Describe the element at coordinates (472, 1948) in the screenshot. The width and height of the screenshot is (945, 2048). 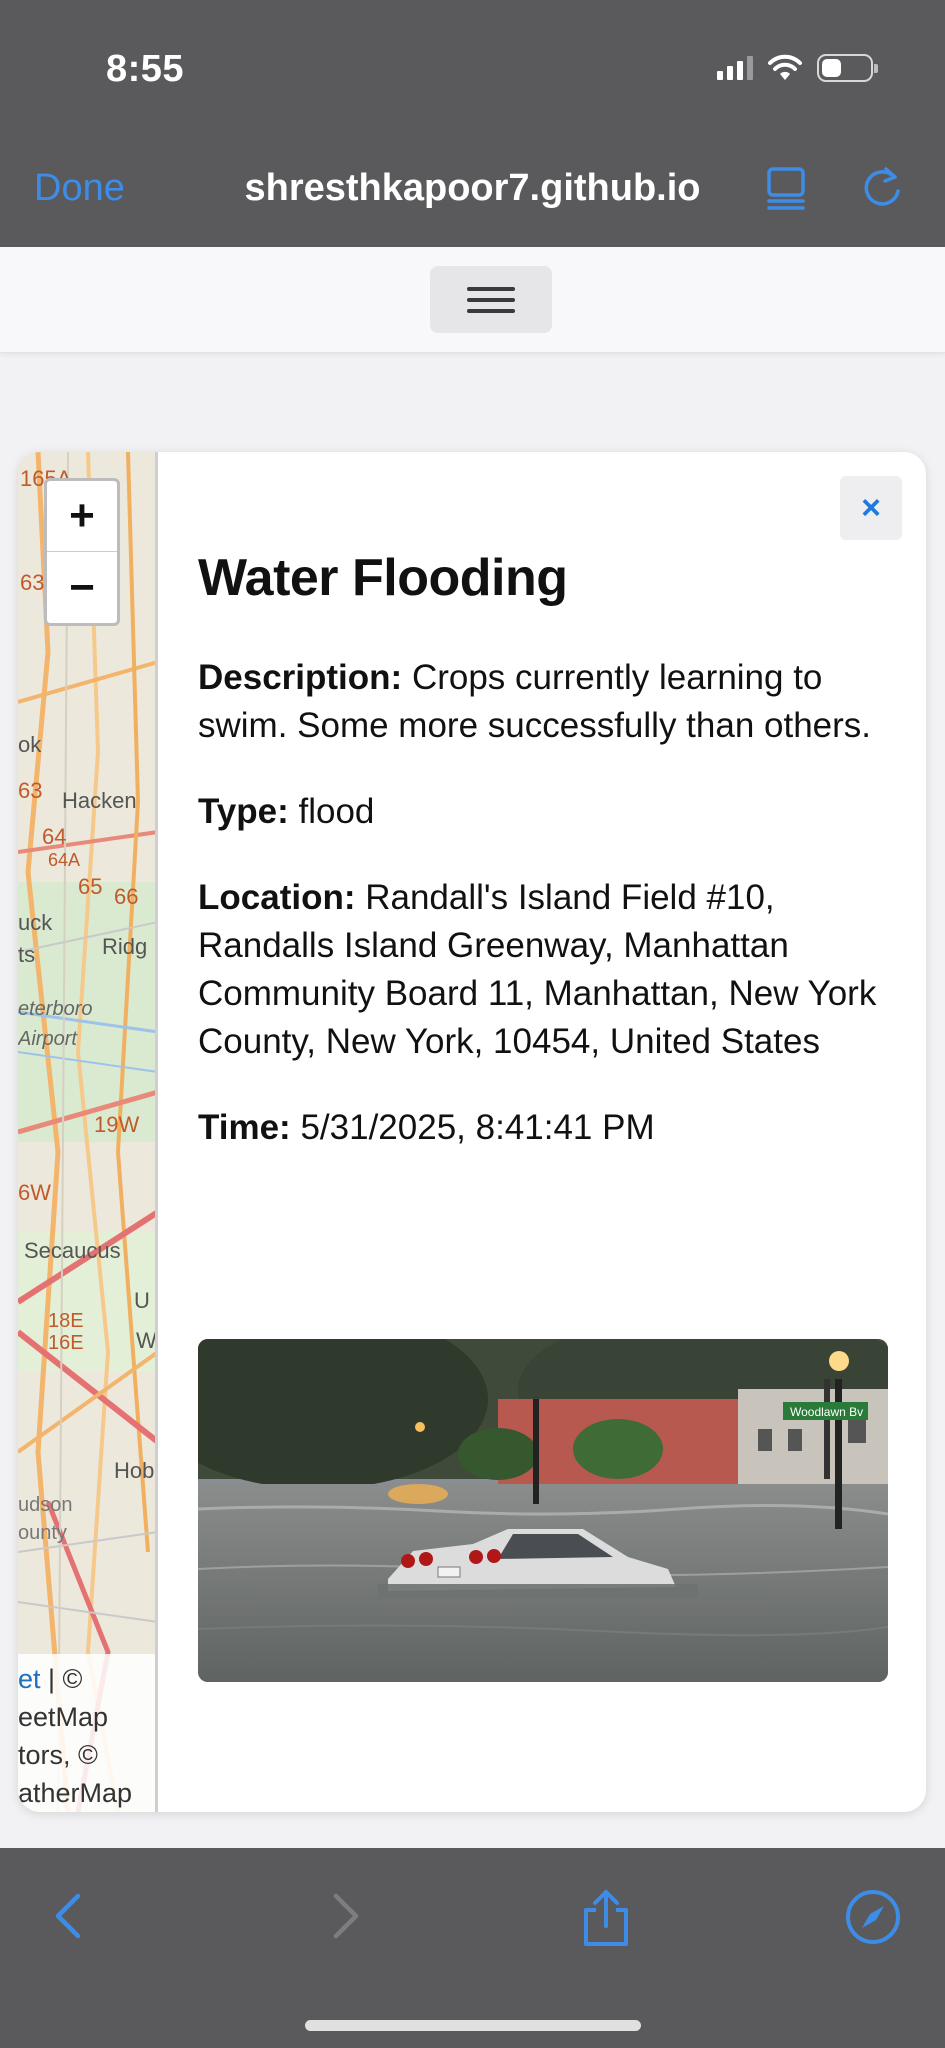
I see `browser-bottom-toolbar` at that location.